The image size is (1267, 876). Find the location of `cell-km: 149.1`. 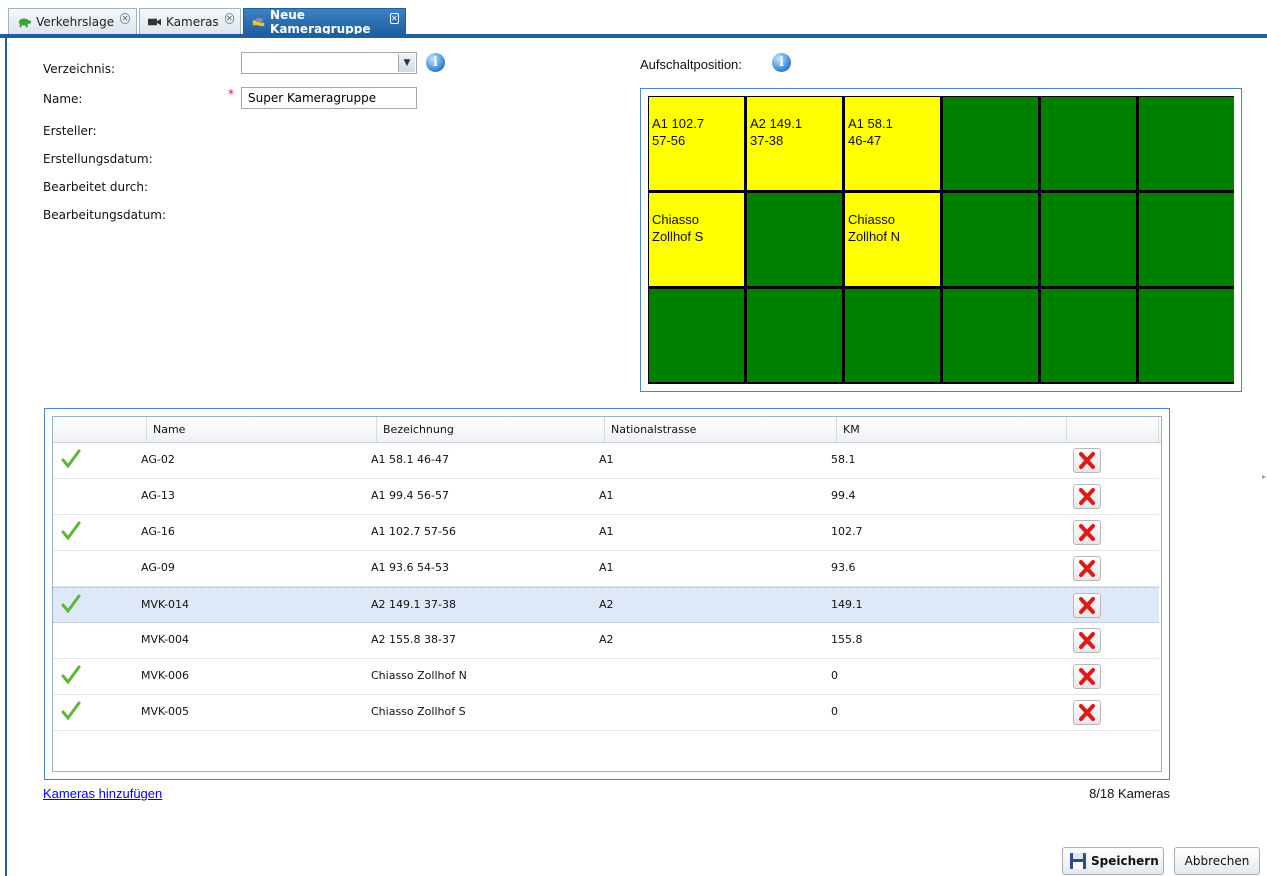

cell-km: 149.1 is located at coordinates (847, 604).